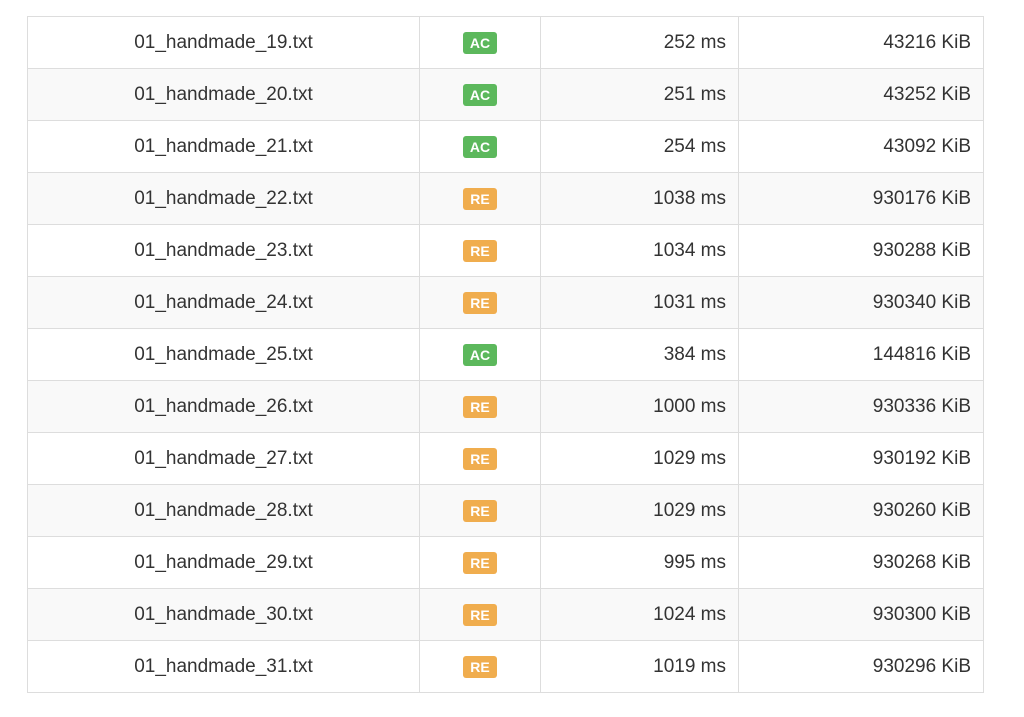 The height and width of the screenshot is (717, 1024). I want to click on table-row: 01_handmade_19.txt AC 252 ms 43216 KiB, so click(505, 42).